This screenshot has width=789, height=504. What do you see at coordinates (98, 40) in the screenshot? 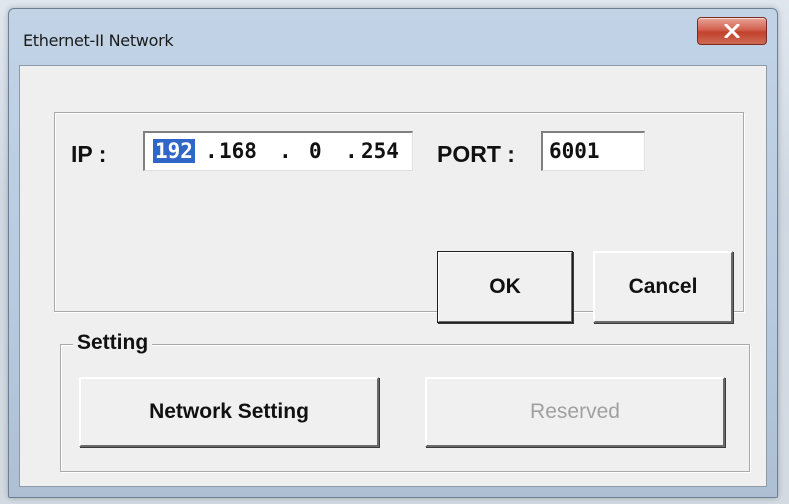
I see `window-title: Ethernet-II Network` at bounding box center [98, 40].